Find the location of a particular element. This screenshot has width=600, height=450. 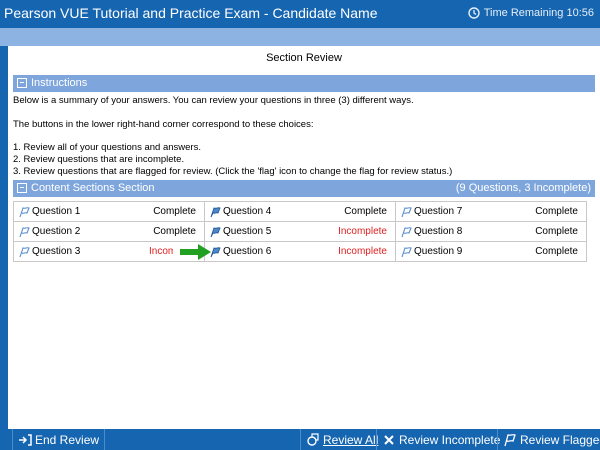

end-review-button: End Review is located at coordinates (59, 439).